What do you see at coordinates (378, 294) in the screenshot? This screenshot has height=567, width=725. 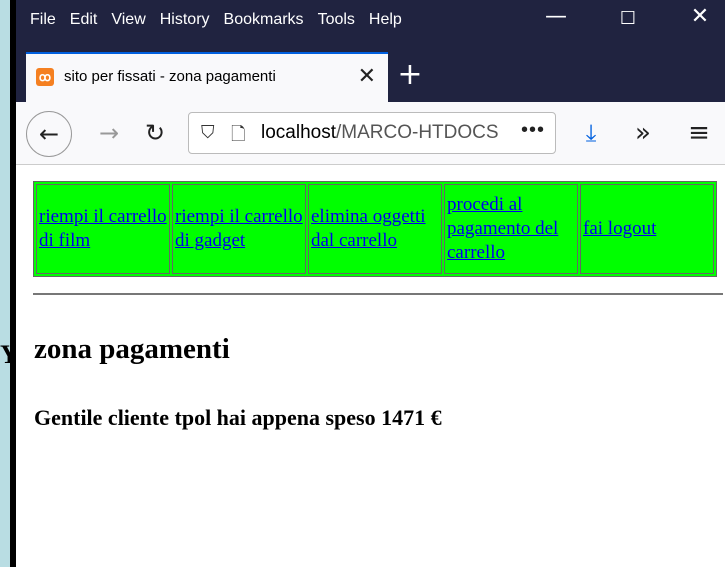 I see `divider` at bounding box center [378, 294].